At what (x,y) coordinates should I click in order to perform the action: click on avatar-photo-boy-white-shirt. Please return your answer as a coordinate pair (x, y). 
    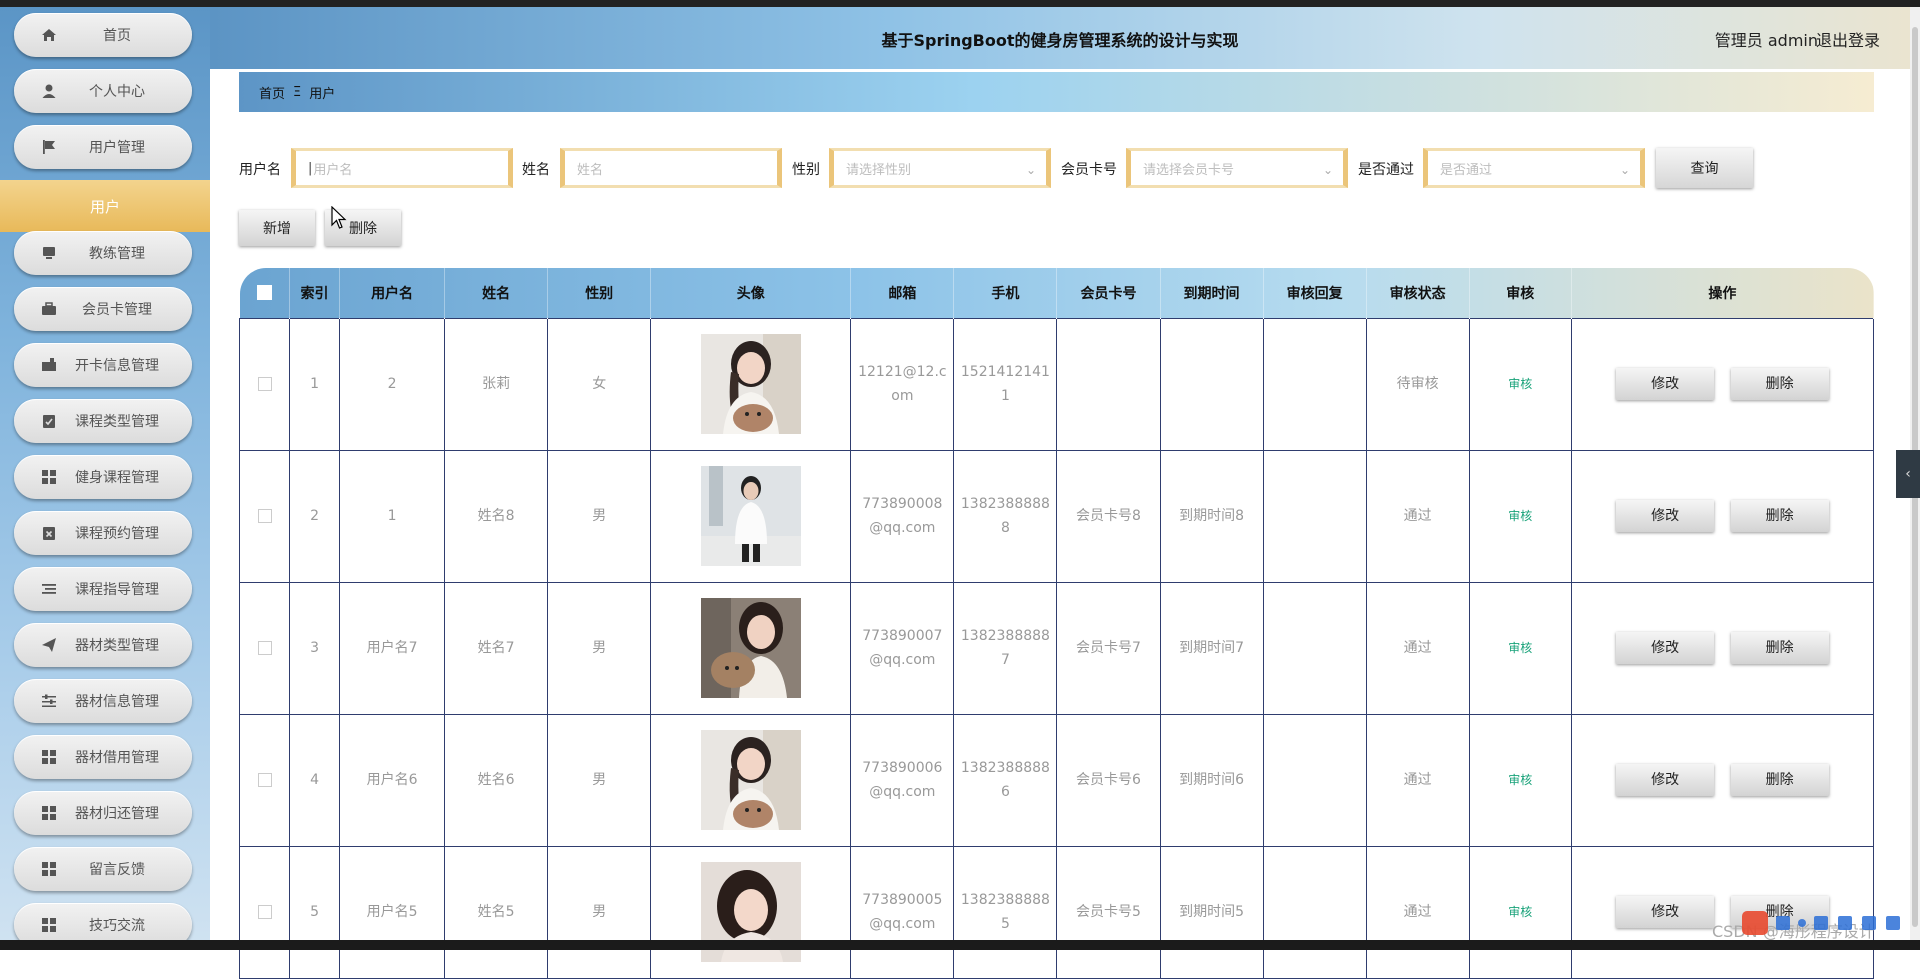
    Looking at the image, I should click on (750, 516).